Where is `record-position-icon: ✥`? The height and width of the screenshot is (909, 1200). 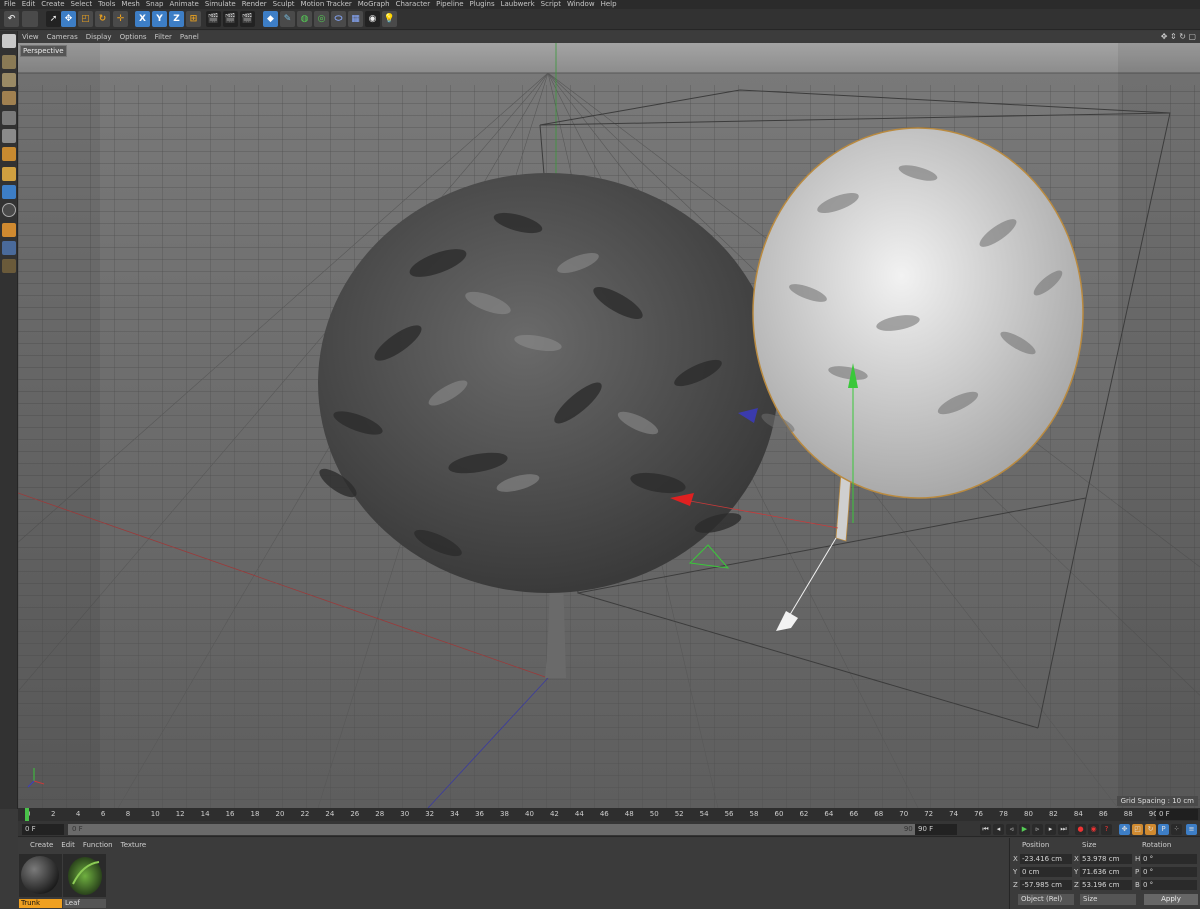 record-position-icon: ✥ is located at coordinates (1124, 829).